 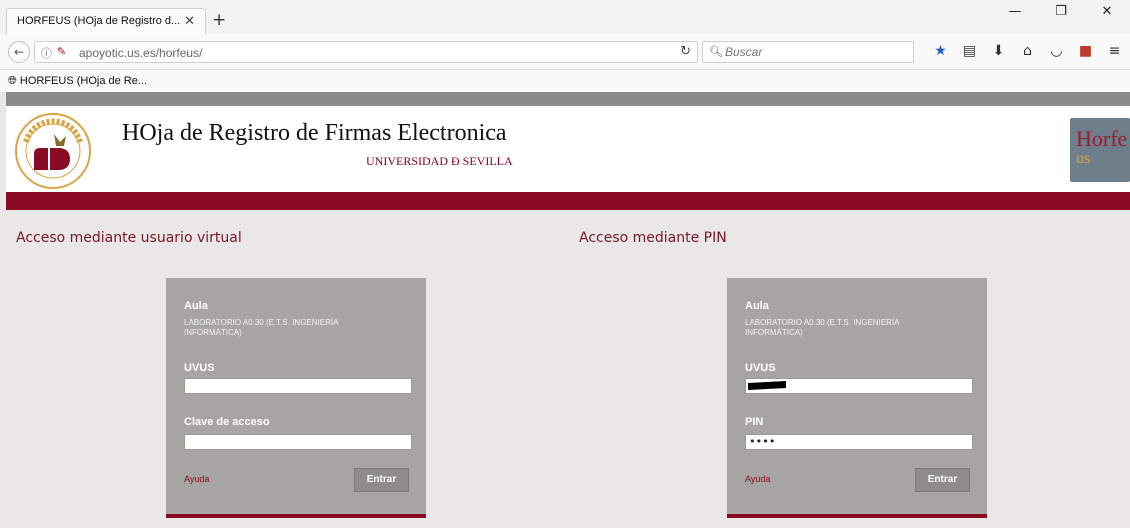 I want to click on tab-bar: HORFEUS (HOja de Registro d... ✕ + — ❐ ✕, so click(x=565, y=17).